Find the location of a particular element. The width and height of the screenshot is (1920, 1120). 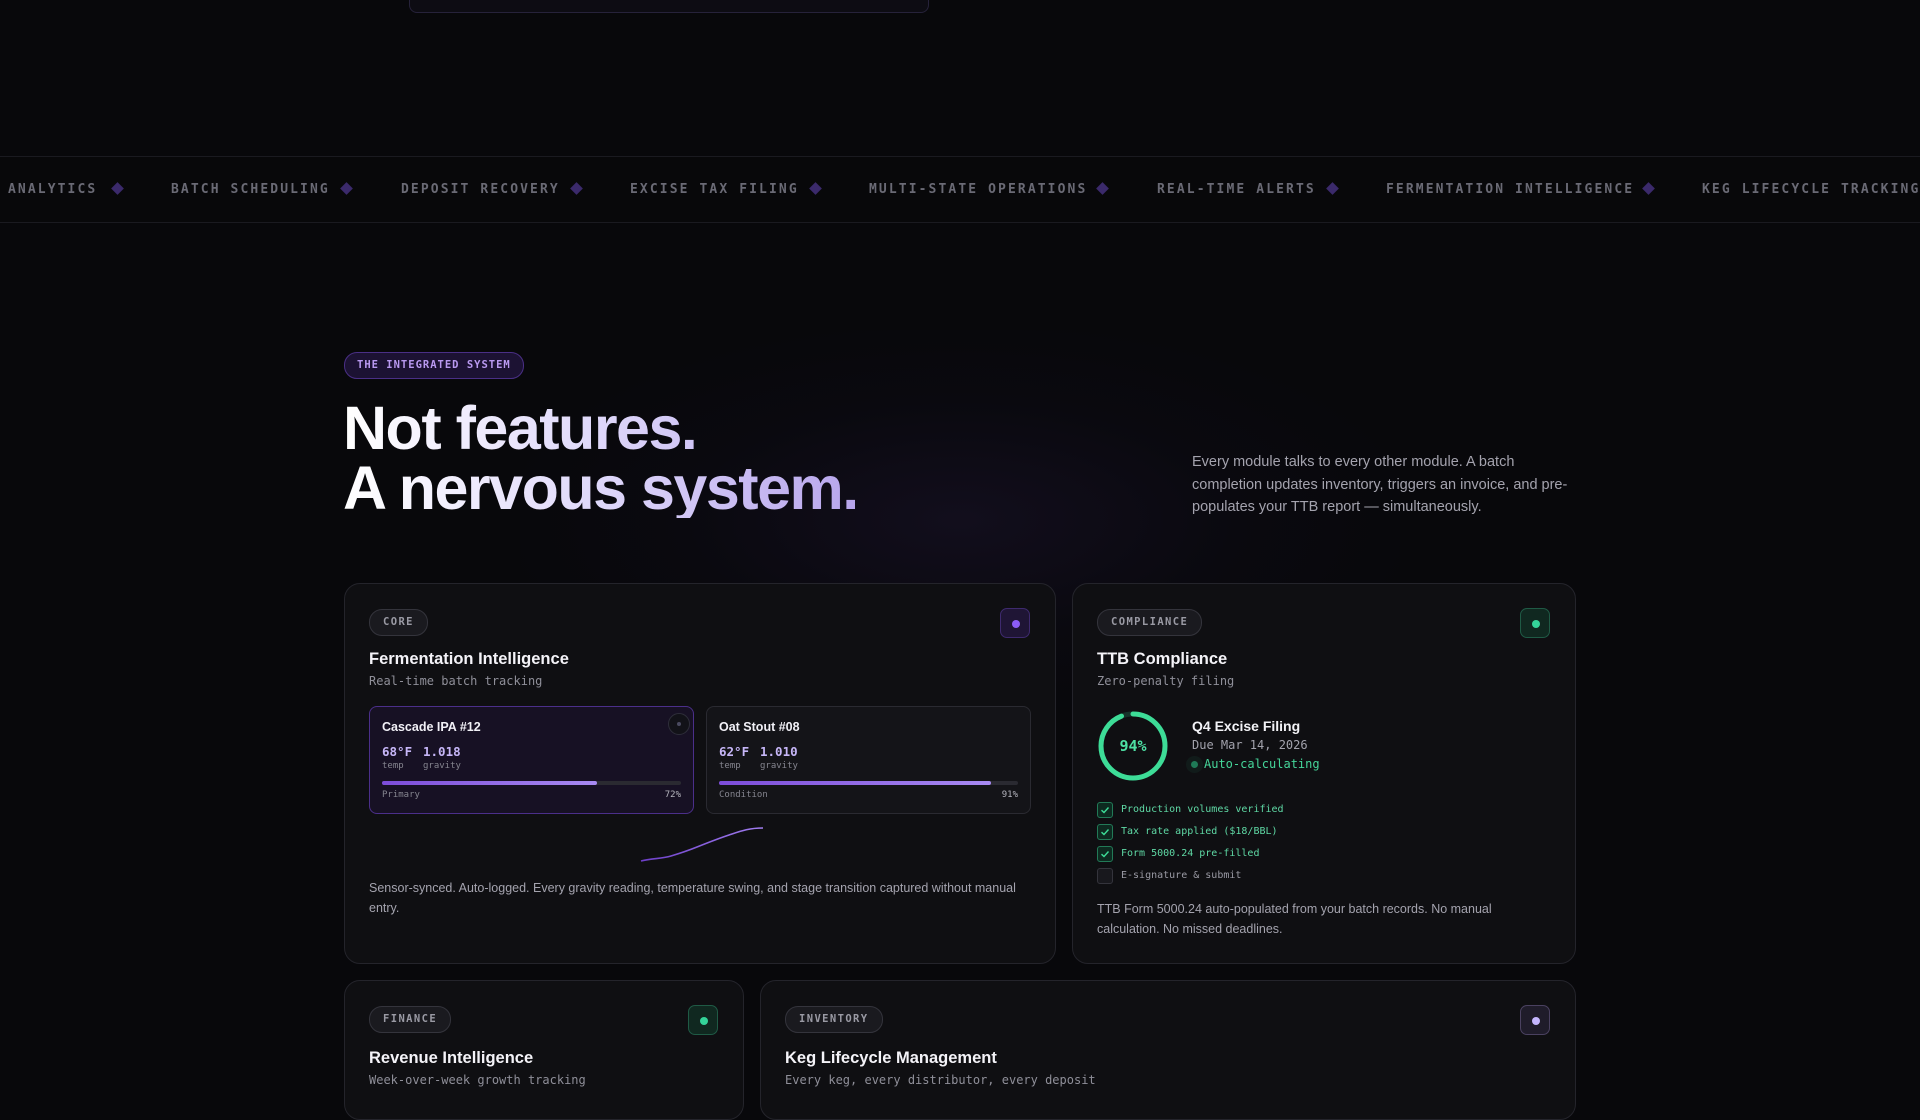

temp-value: 62°F is located at coordinates (734, 751).